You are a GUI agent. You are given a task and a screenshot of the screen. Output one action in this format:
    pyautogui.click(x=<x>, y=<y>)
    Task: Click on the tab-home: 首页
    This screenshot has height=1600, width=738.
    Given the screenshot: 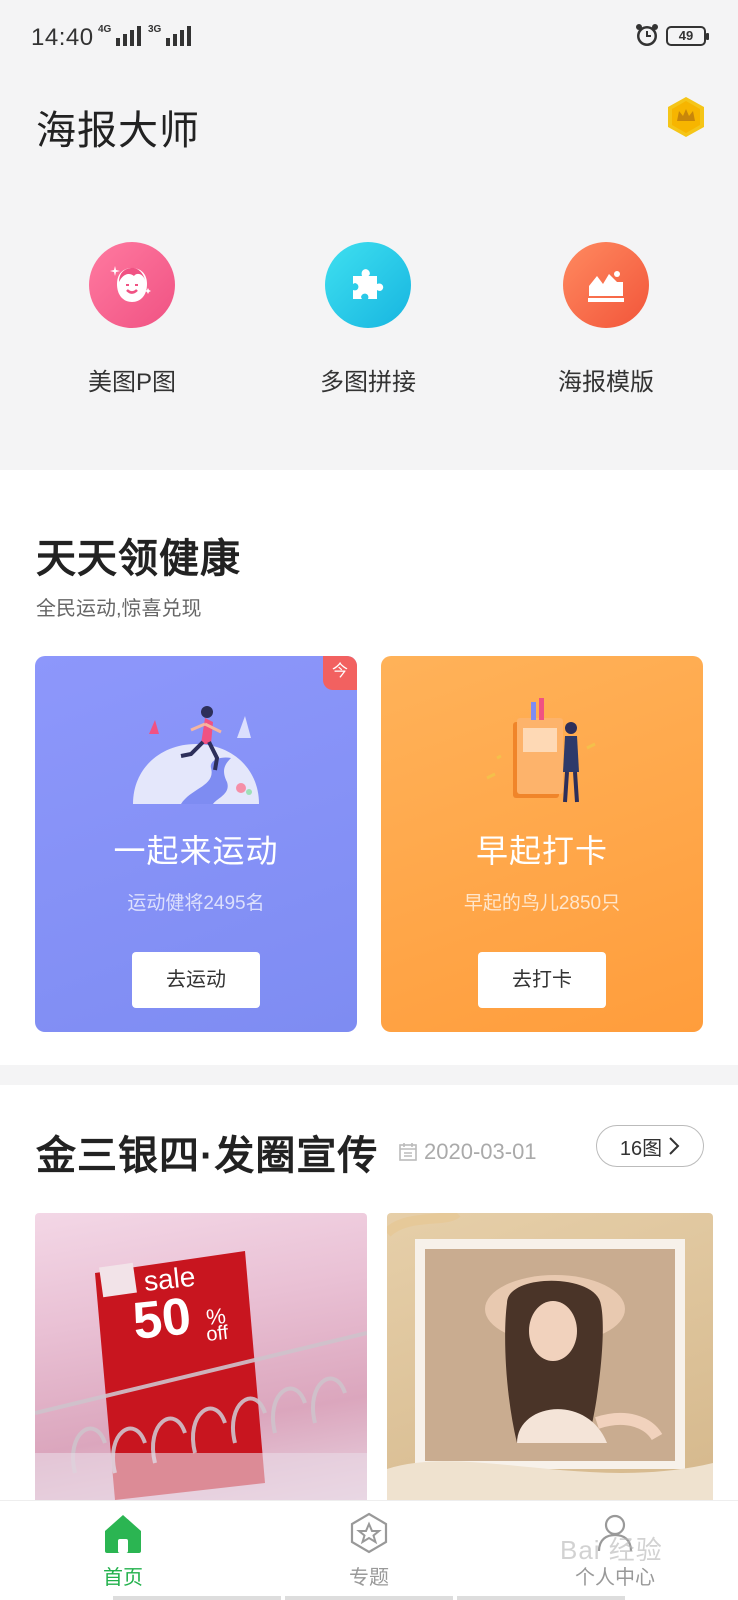 What is the action you would take?
    pyautogui.click(x=123, y=1550)
    